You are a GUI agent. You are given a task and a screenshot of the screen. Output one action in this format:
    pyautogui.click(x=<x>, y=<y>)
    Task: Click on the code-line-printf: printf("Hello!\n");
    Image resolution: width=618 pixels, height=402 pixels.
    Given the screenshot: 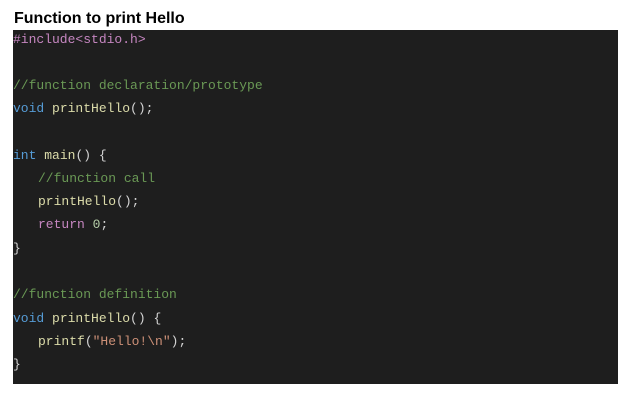 What is the action you would take?
    pyautogui.click(x=99, y=342)
    